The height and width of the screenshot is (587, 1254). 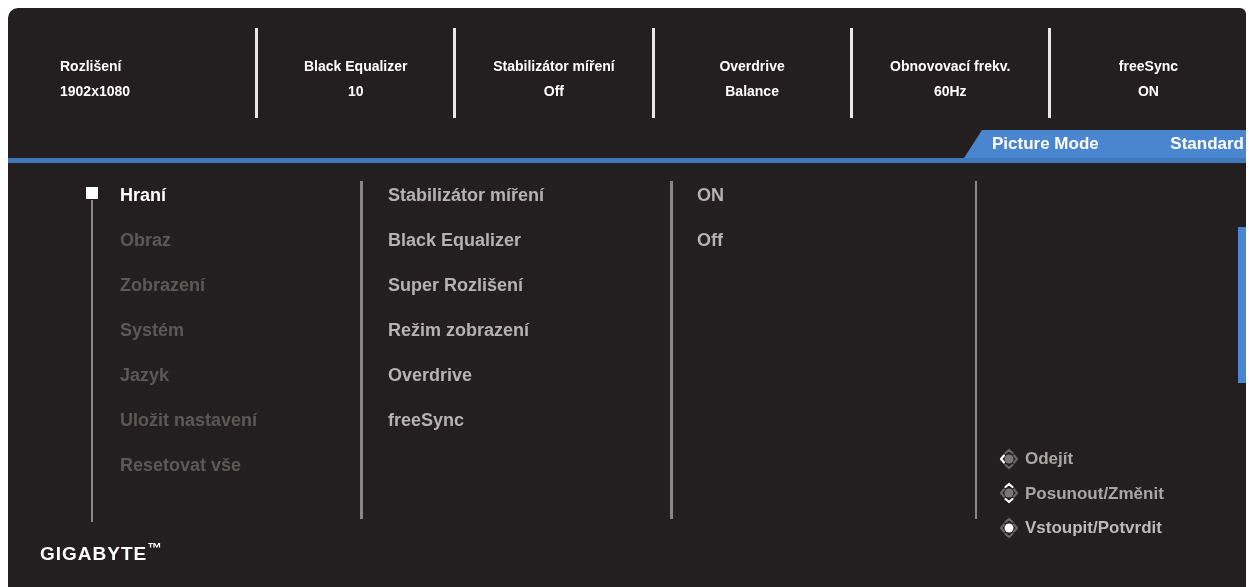 I want to click on submenu-item: Black Equalizer, so click(x=466, y=240).